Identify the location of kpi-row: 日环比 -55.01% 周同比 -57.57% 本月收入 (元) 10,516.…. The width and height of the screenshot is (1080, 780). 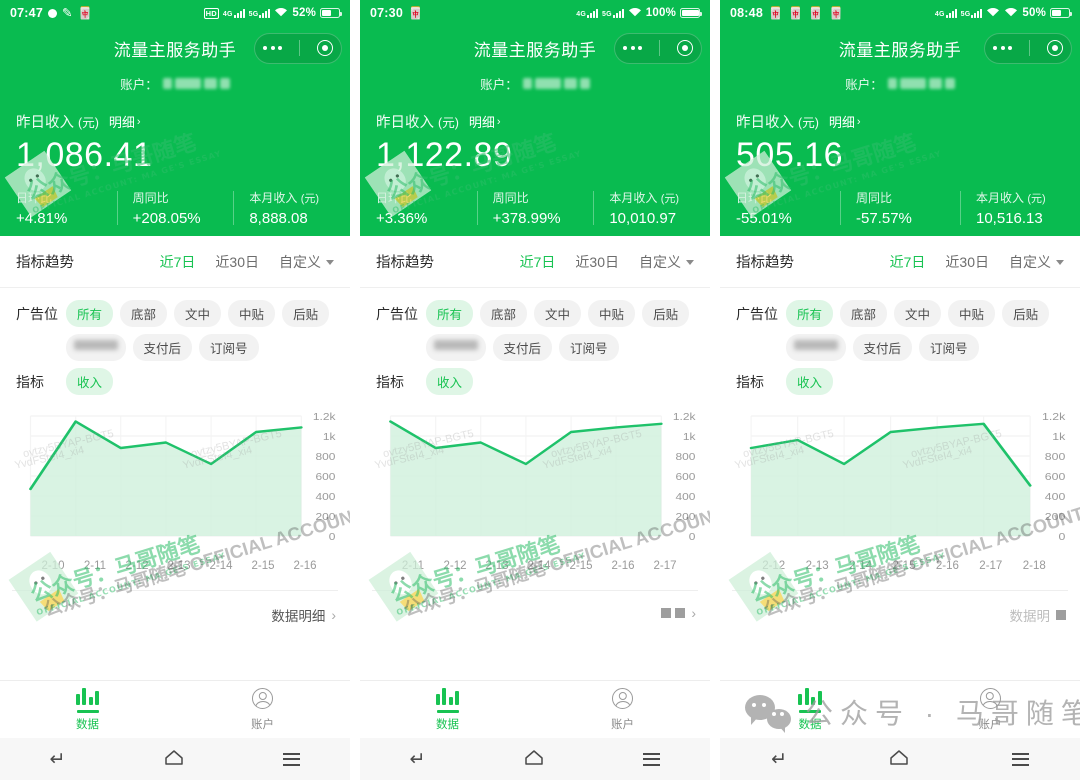
(900, 201).